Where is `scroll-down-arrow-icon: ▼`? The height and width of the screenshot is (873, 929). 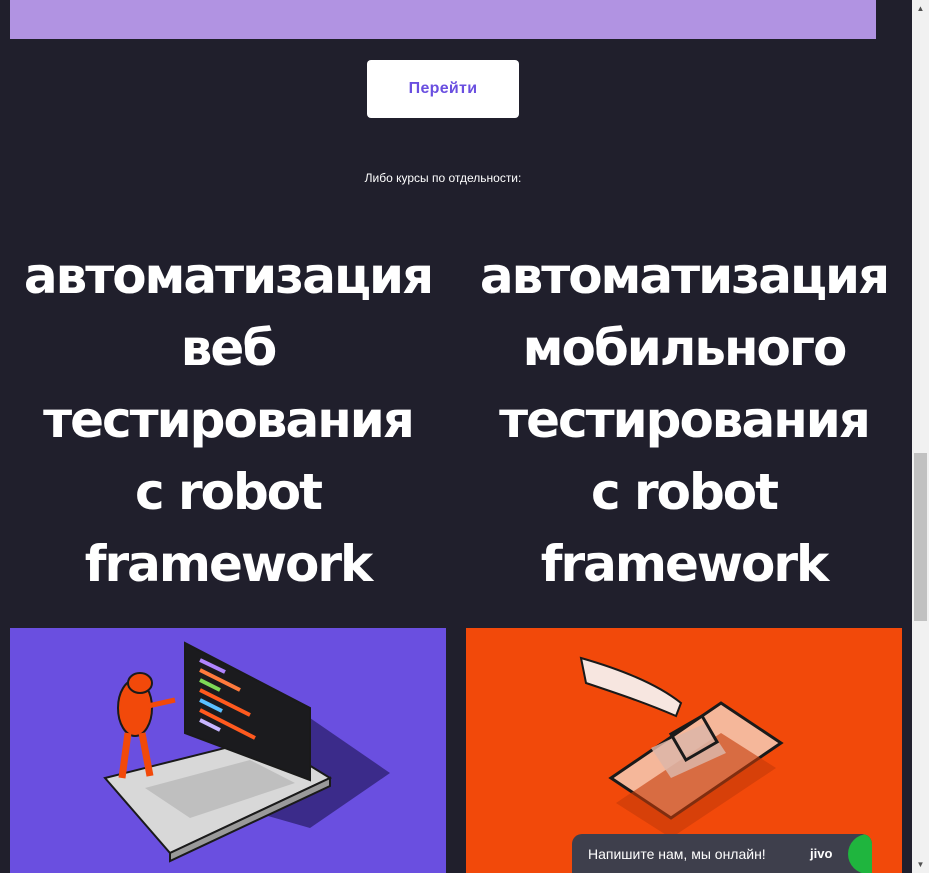 scroll-down-arrow-icon: ▼ is located at coordinates (920, 864).